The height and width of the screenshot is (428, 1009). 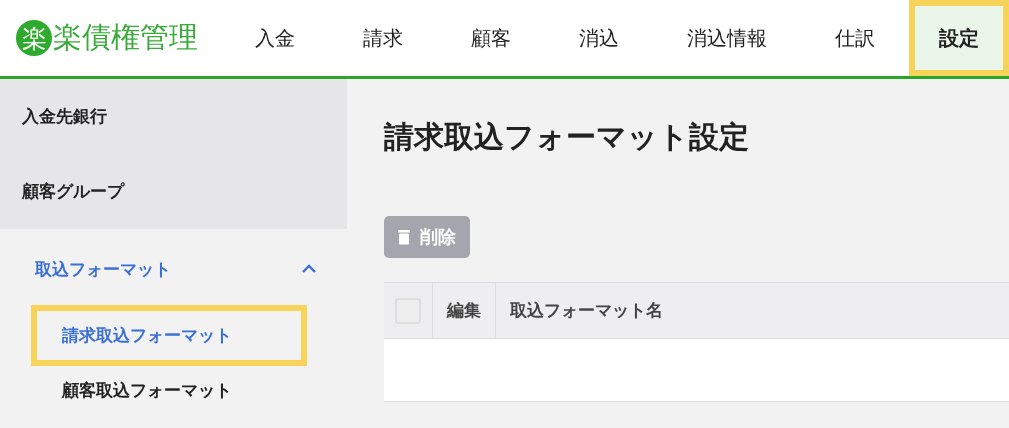 I want to click on trash-icon, so click(x=404, y=237).